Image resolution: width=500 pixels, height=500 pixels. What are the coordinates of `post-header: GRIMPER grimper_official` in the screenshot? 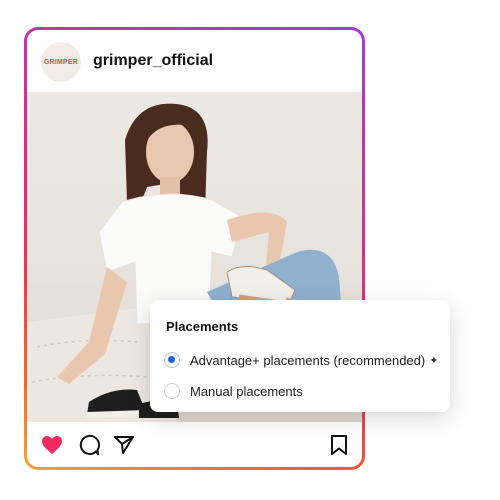 It's located at (194, 61).